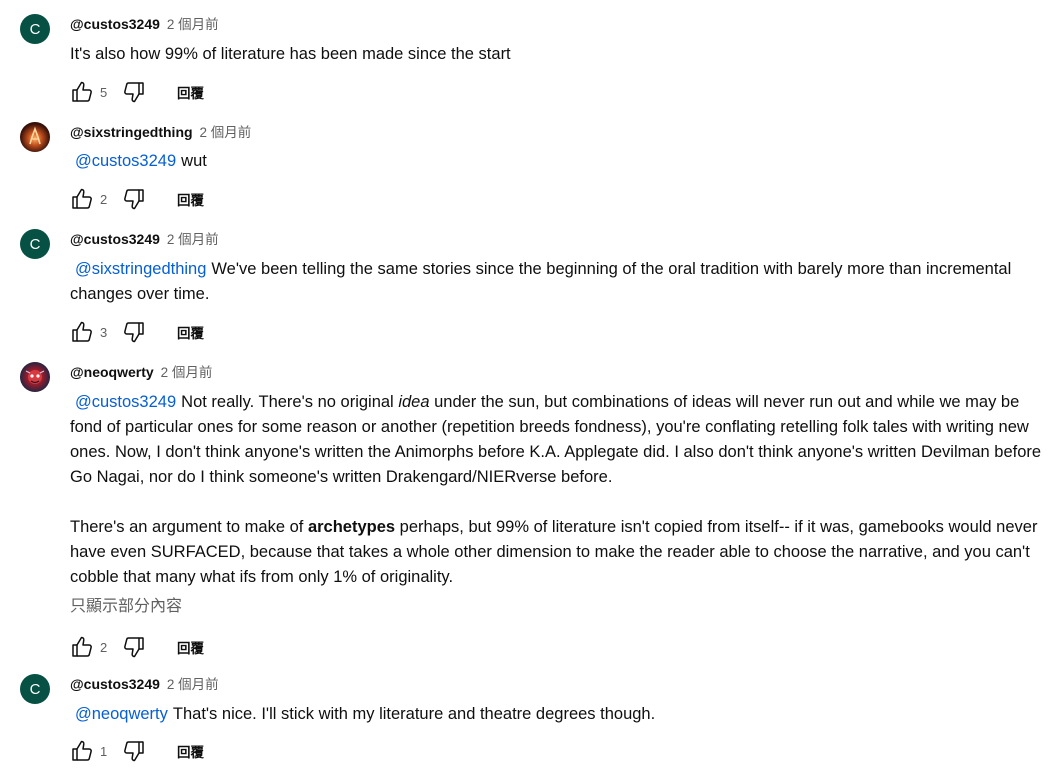  What do you see at coordinates (560, 92) in the screenshot?
I see `comment-actions: 5 回覆` at bounding box center [560, 92].